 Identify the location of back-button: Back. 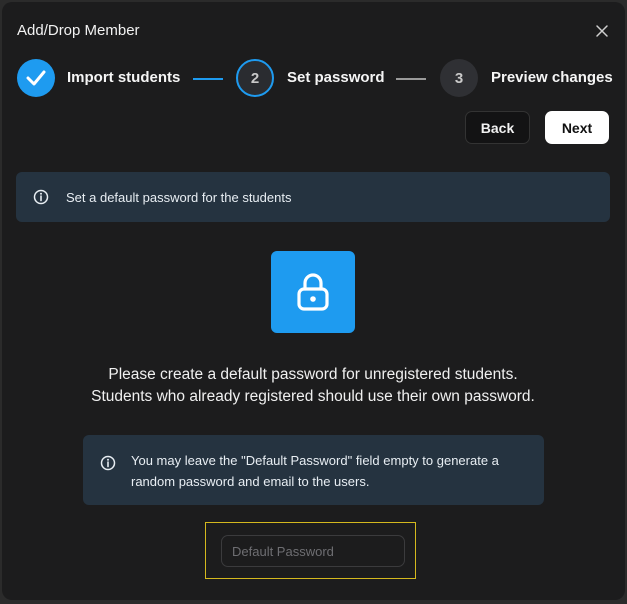
(497, 127).